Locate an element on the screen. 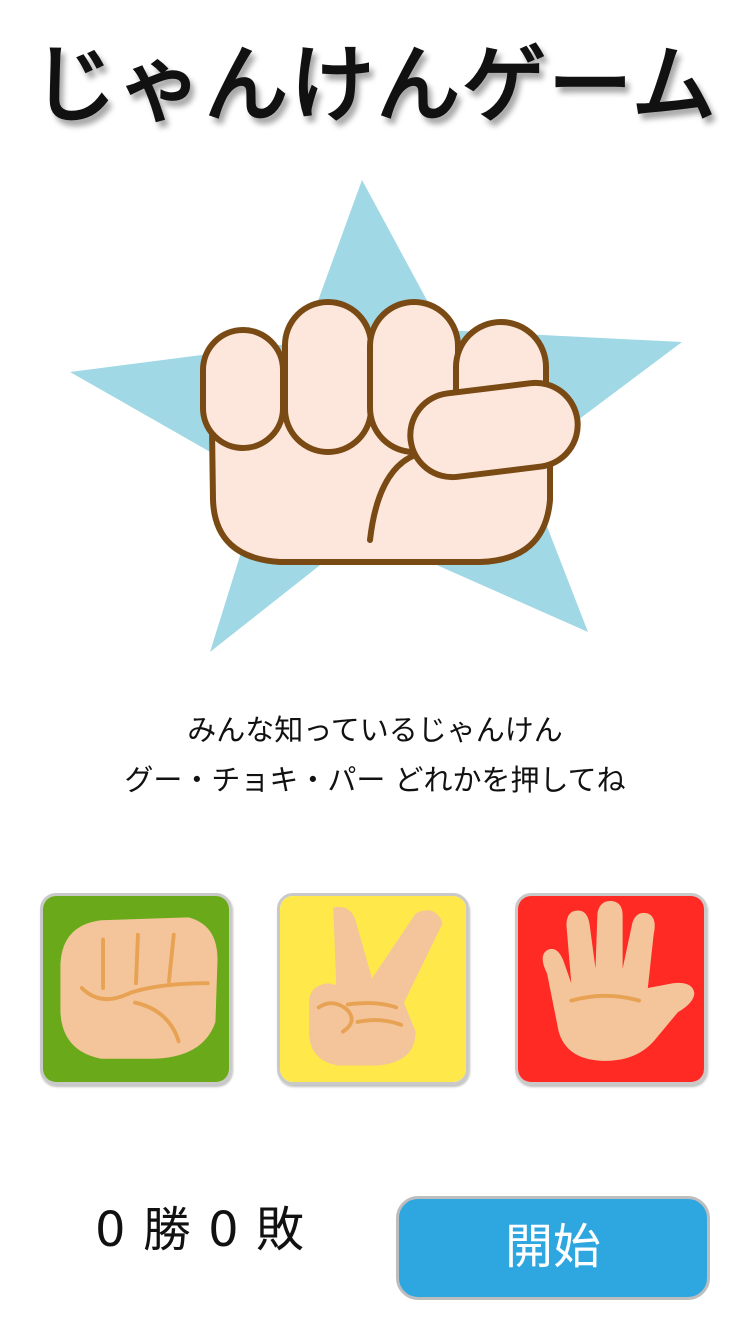 Image resolution: width=750 pixels, height=1334 pixels. wins-count: 0 is located at coordinates (111, 1230).